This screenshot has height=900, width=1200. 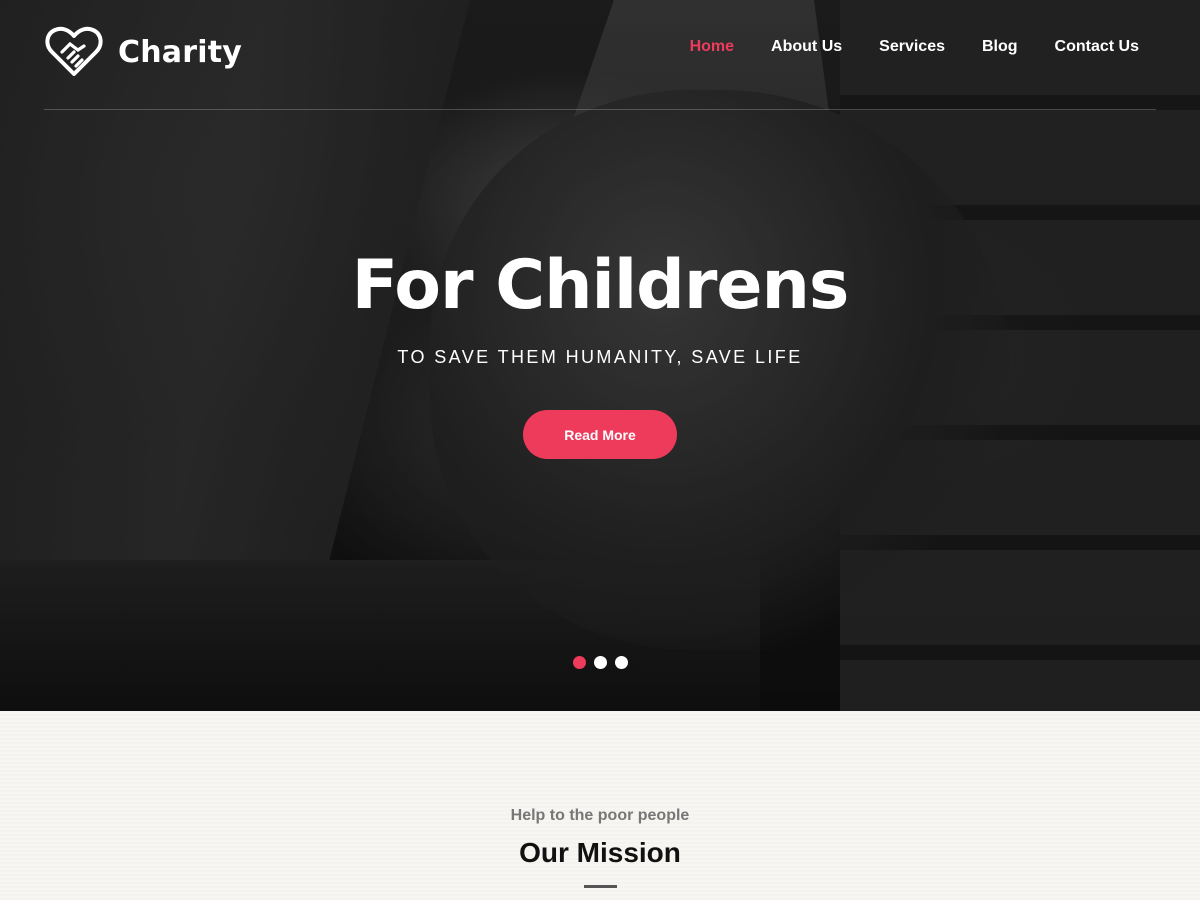 I want to click on site-logo: Charity, so click(x=143, y=52).